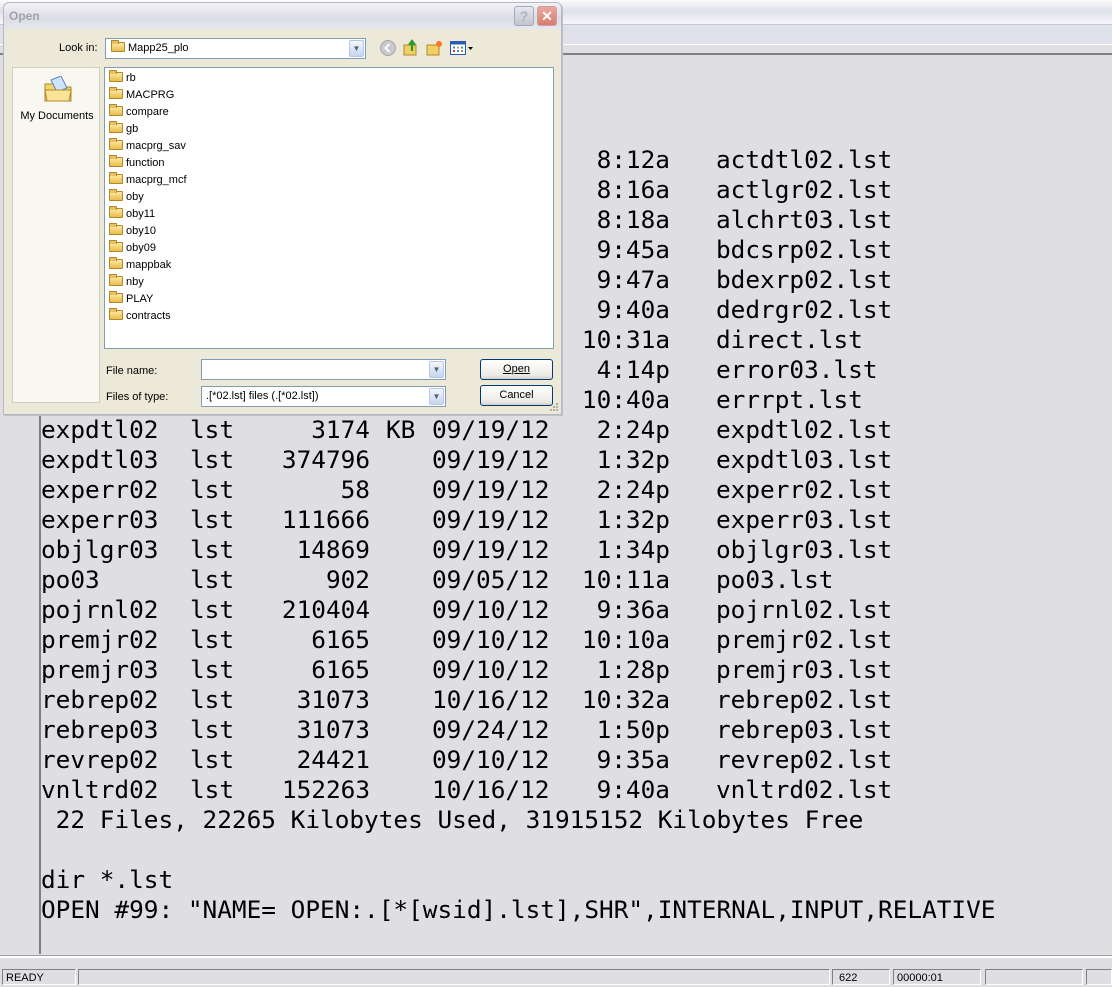 This screenshot has width=1112, height=987. Describe the element at coordinates (434, 48) in the screenshot. I see `new-folder-icon` at that location.